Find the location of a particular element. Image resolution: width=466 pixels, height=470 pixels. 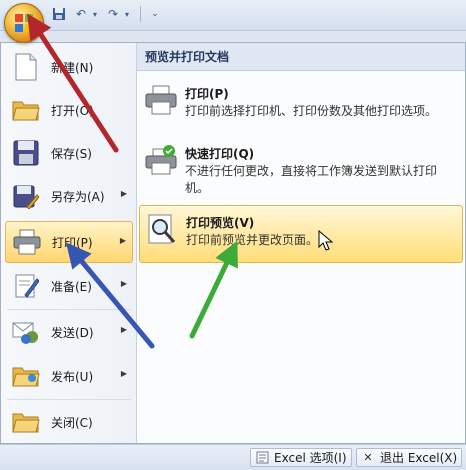

panel-item-quick-print: 快速打印(Q) 不进行任何更改，直接将工作簿发送到默认打印机。 is located at coordinates (301, 166).